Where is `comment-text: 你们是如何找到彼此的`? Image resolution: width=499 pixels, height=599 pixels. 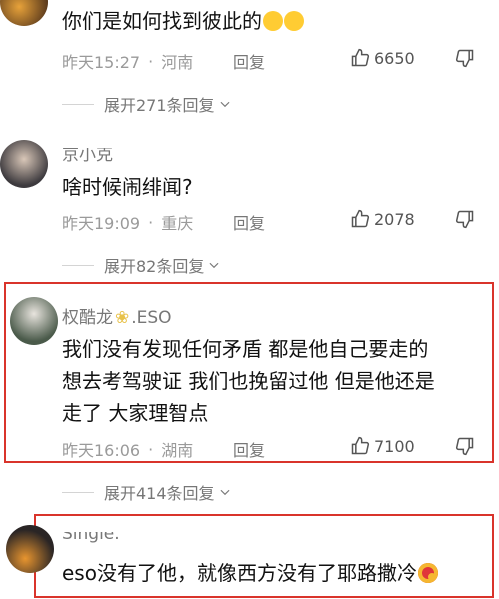
comment-text: 你们是如何找到彼此的 is located at coordinates (183, 21).